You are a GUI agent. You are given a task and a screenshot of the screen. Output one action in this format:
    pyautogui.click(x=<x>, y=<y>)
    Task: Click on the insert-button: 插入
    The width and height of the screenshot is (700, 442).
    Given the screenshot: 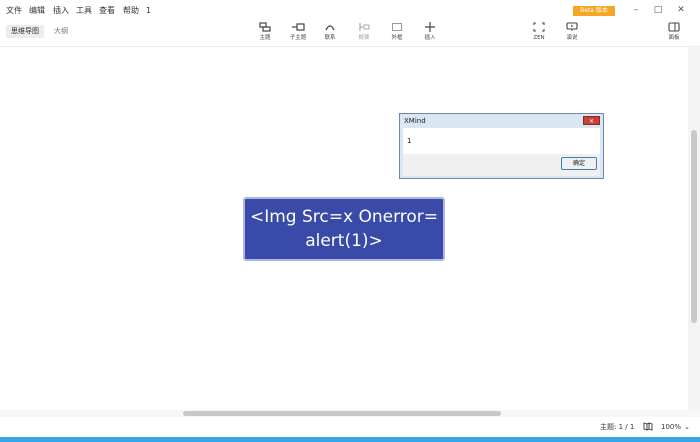 What is the action you would take?
    pyautogui.click(x=430, y=33)
    